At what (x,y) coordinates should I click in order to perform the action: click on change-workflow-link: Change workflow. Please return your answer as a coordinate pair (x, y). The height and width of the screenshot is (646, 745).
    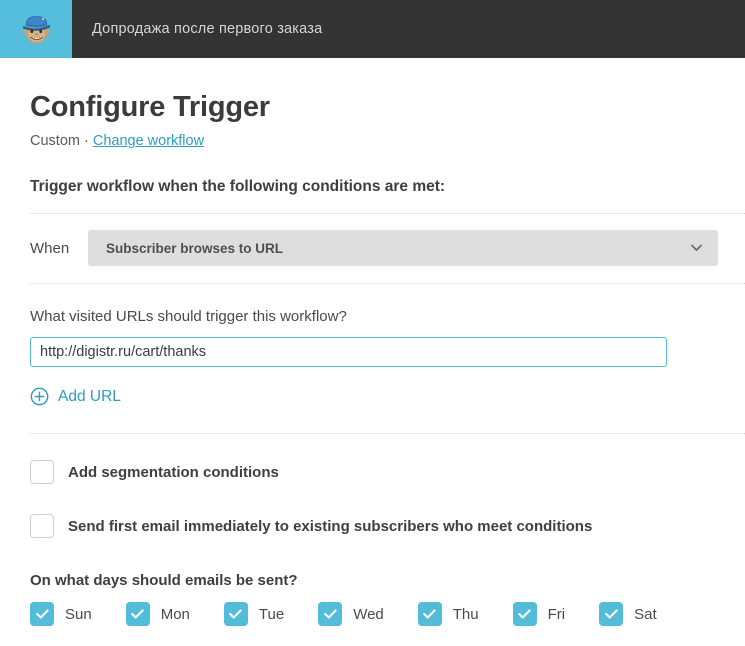
    Looking at the image, I should click on (148, 141).